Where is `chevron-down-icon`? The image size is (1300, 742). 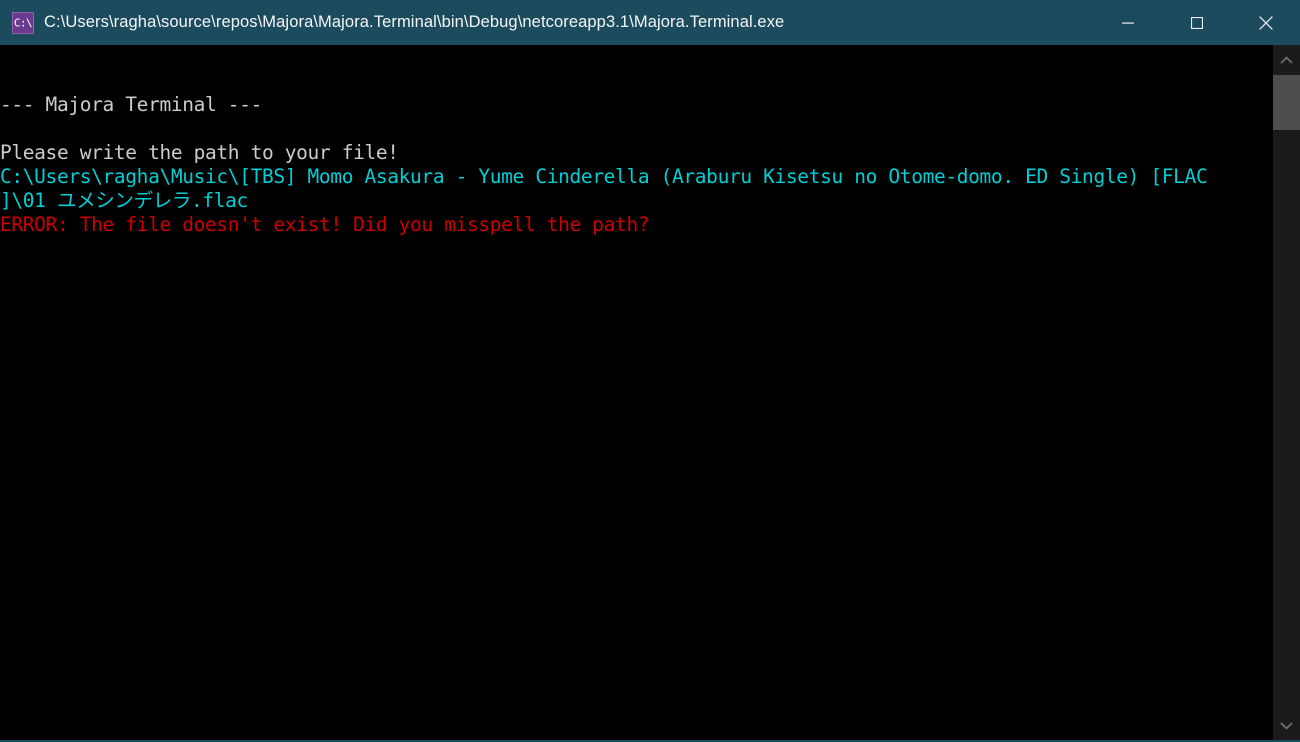
chevron-down-icon is located at coordinates (1286, 725).